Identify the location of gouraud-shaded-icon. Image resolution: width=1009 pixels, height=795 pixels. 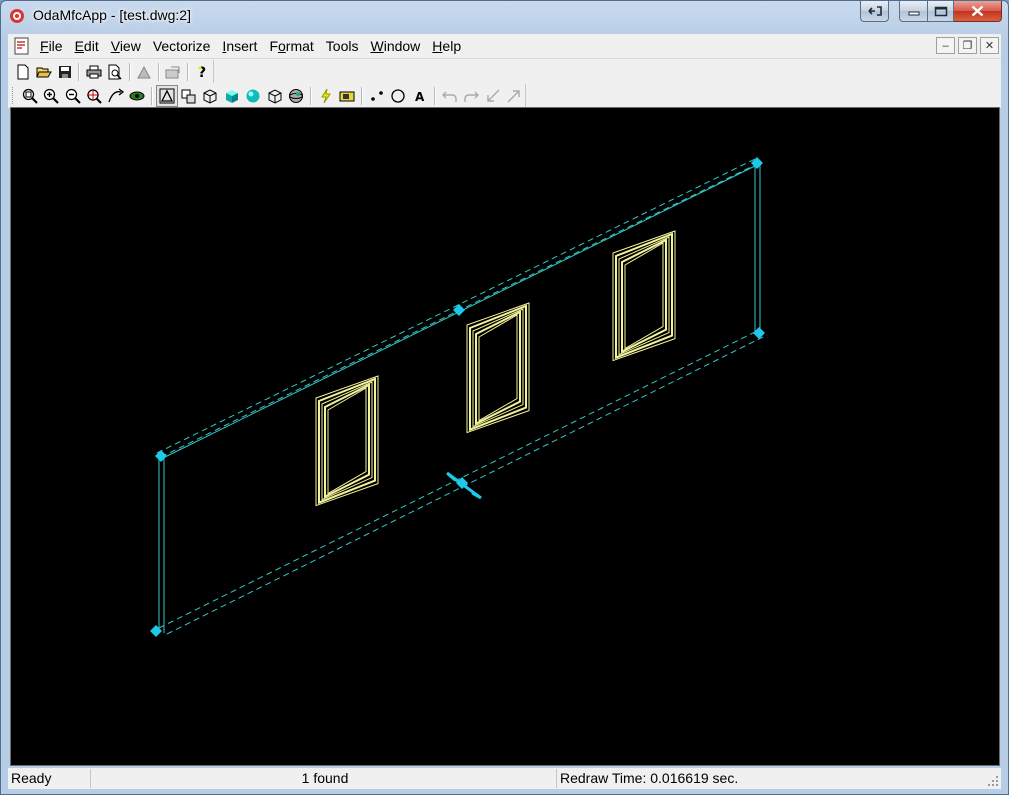
(253, 95).